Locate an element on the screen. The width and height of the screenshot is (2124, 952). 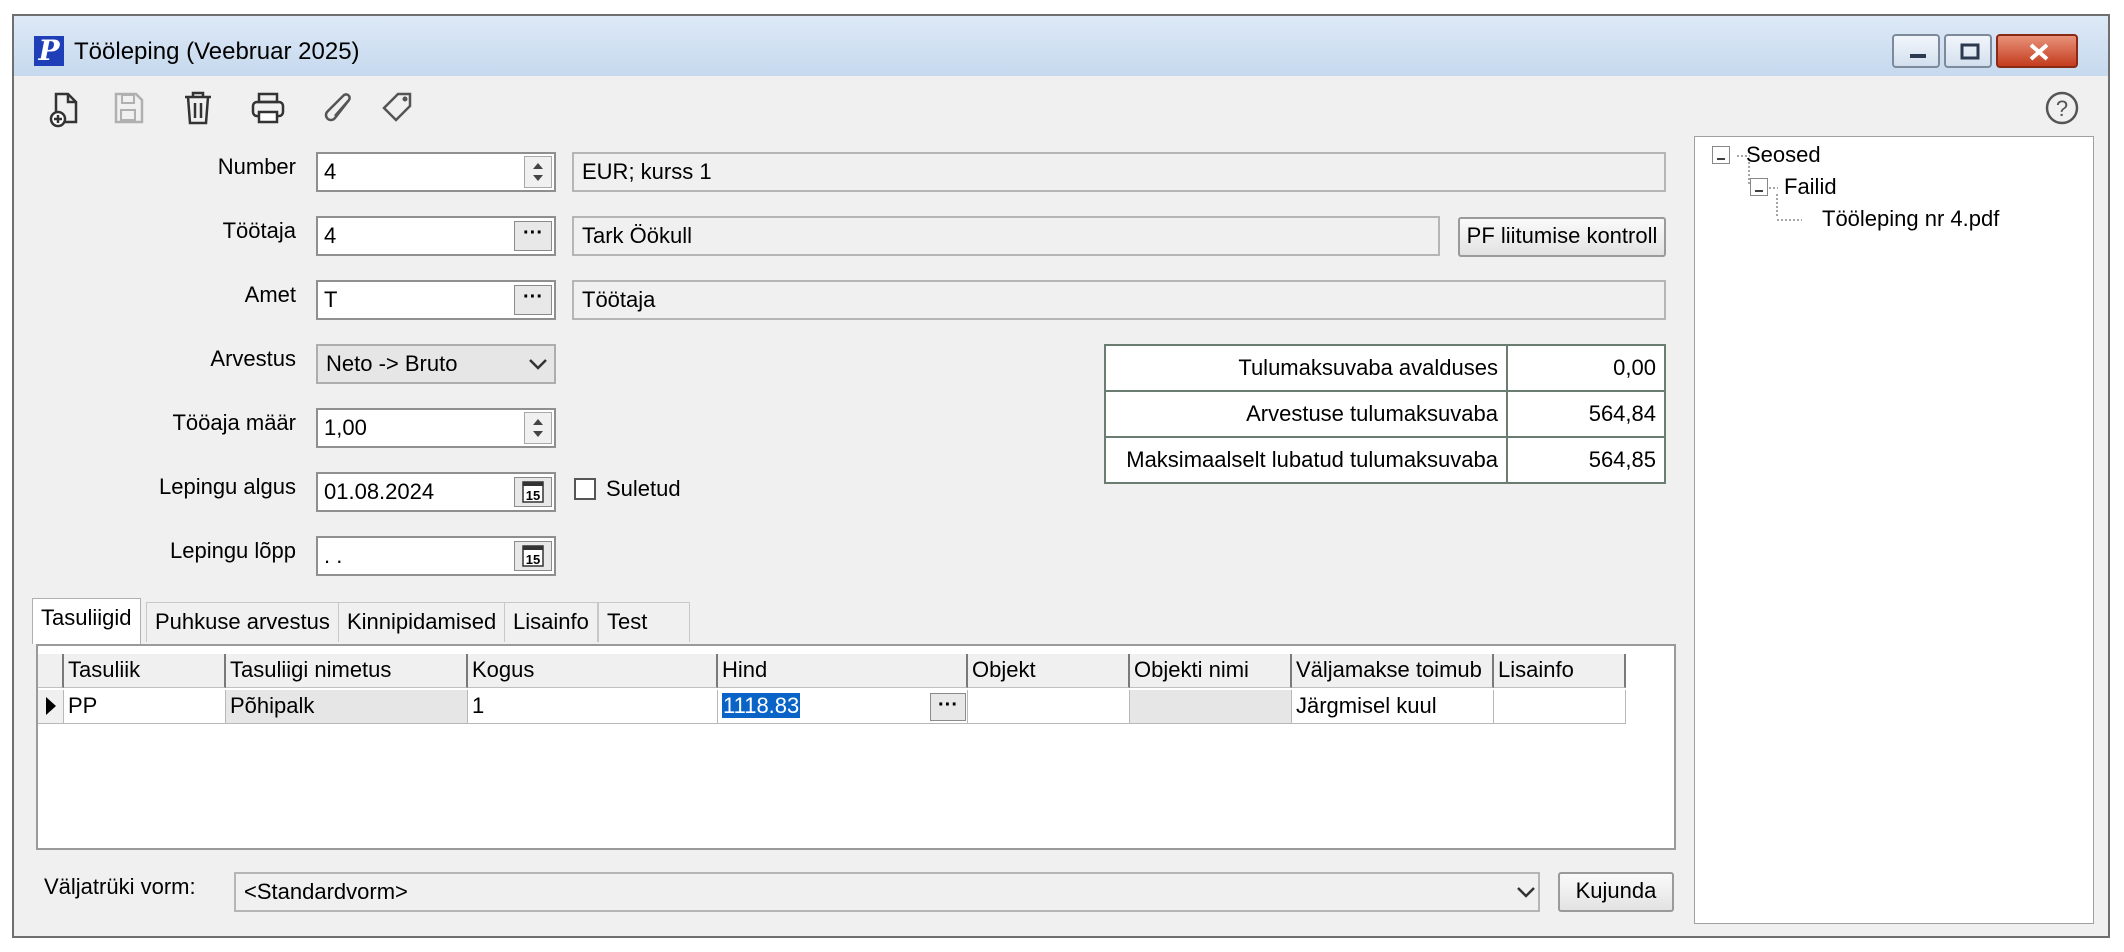
tax-row-label: Arvestuse tulumaksuvaba is located at coordinates (1306, 414).